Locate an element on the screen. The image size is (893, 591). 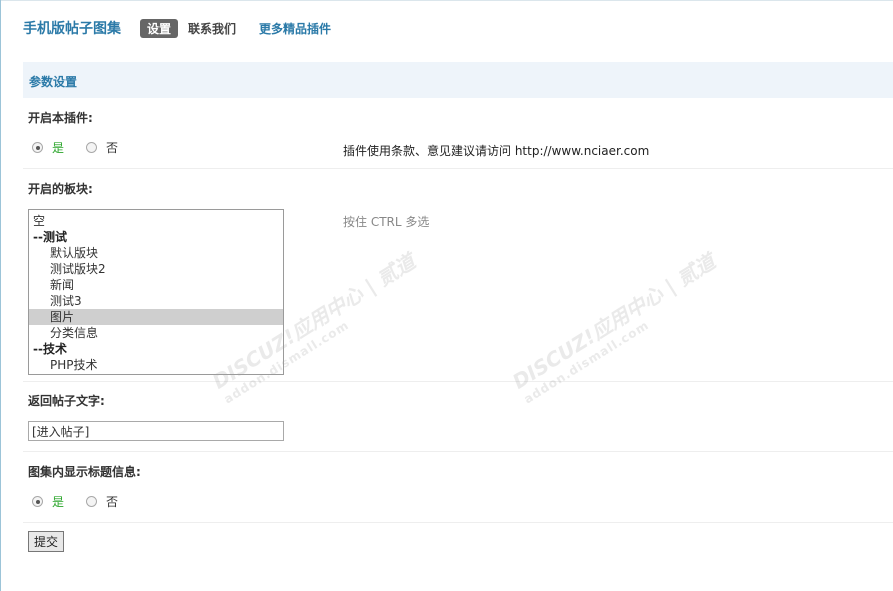
watermark-logo: DISCUZ!应用中心 | 贰道 addon.dismall.com is located at coordinates (614, 328).